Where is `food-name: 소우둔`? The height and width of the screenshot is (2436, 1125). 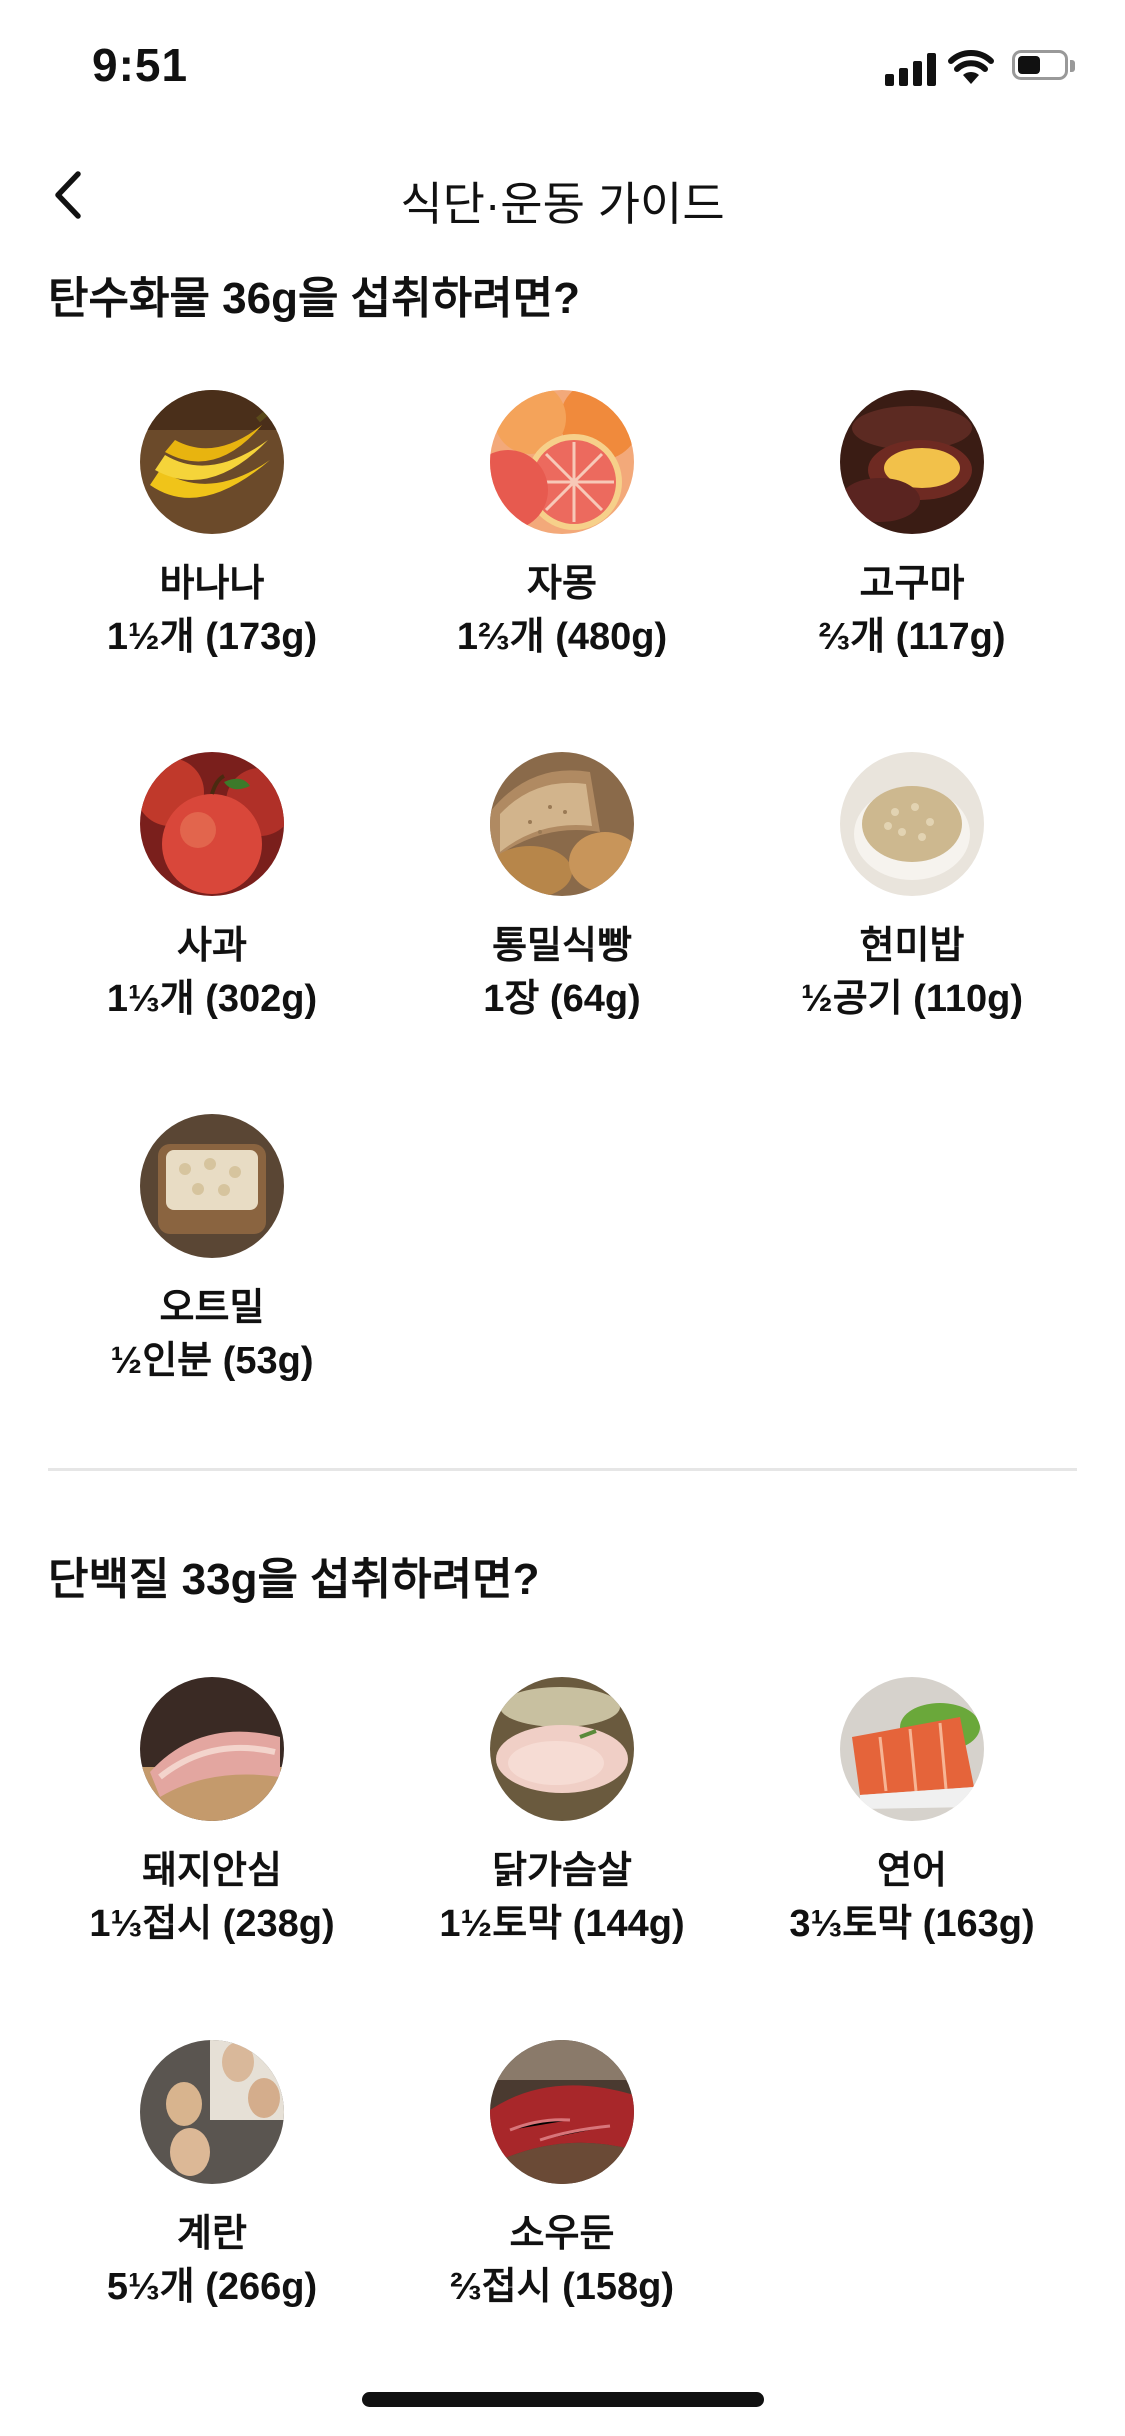
food-name: 소우둔 is located at coordinates (562, 2234).